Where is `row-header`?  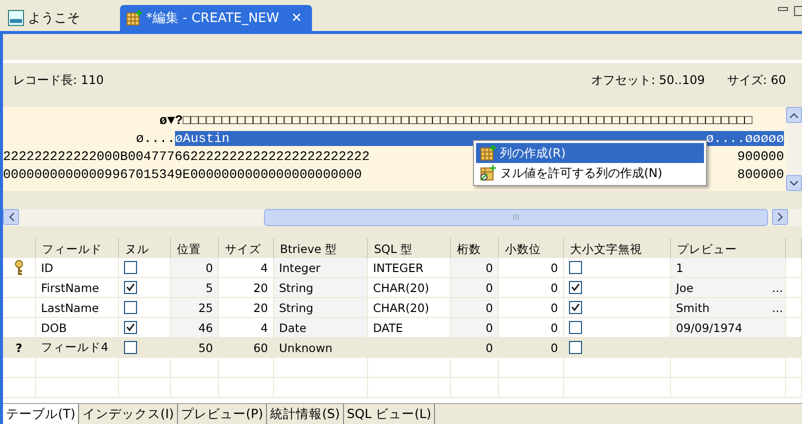
row-header is located at coordinates (19, 268).